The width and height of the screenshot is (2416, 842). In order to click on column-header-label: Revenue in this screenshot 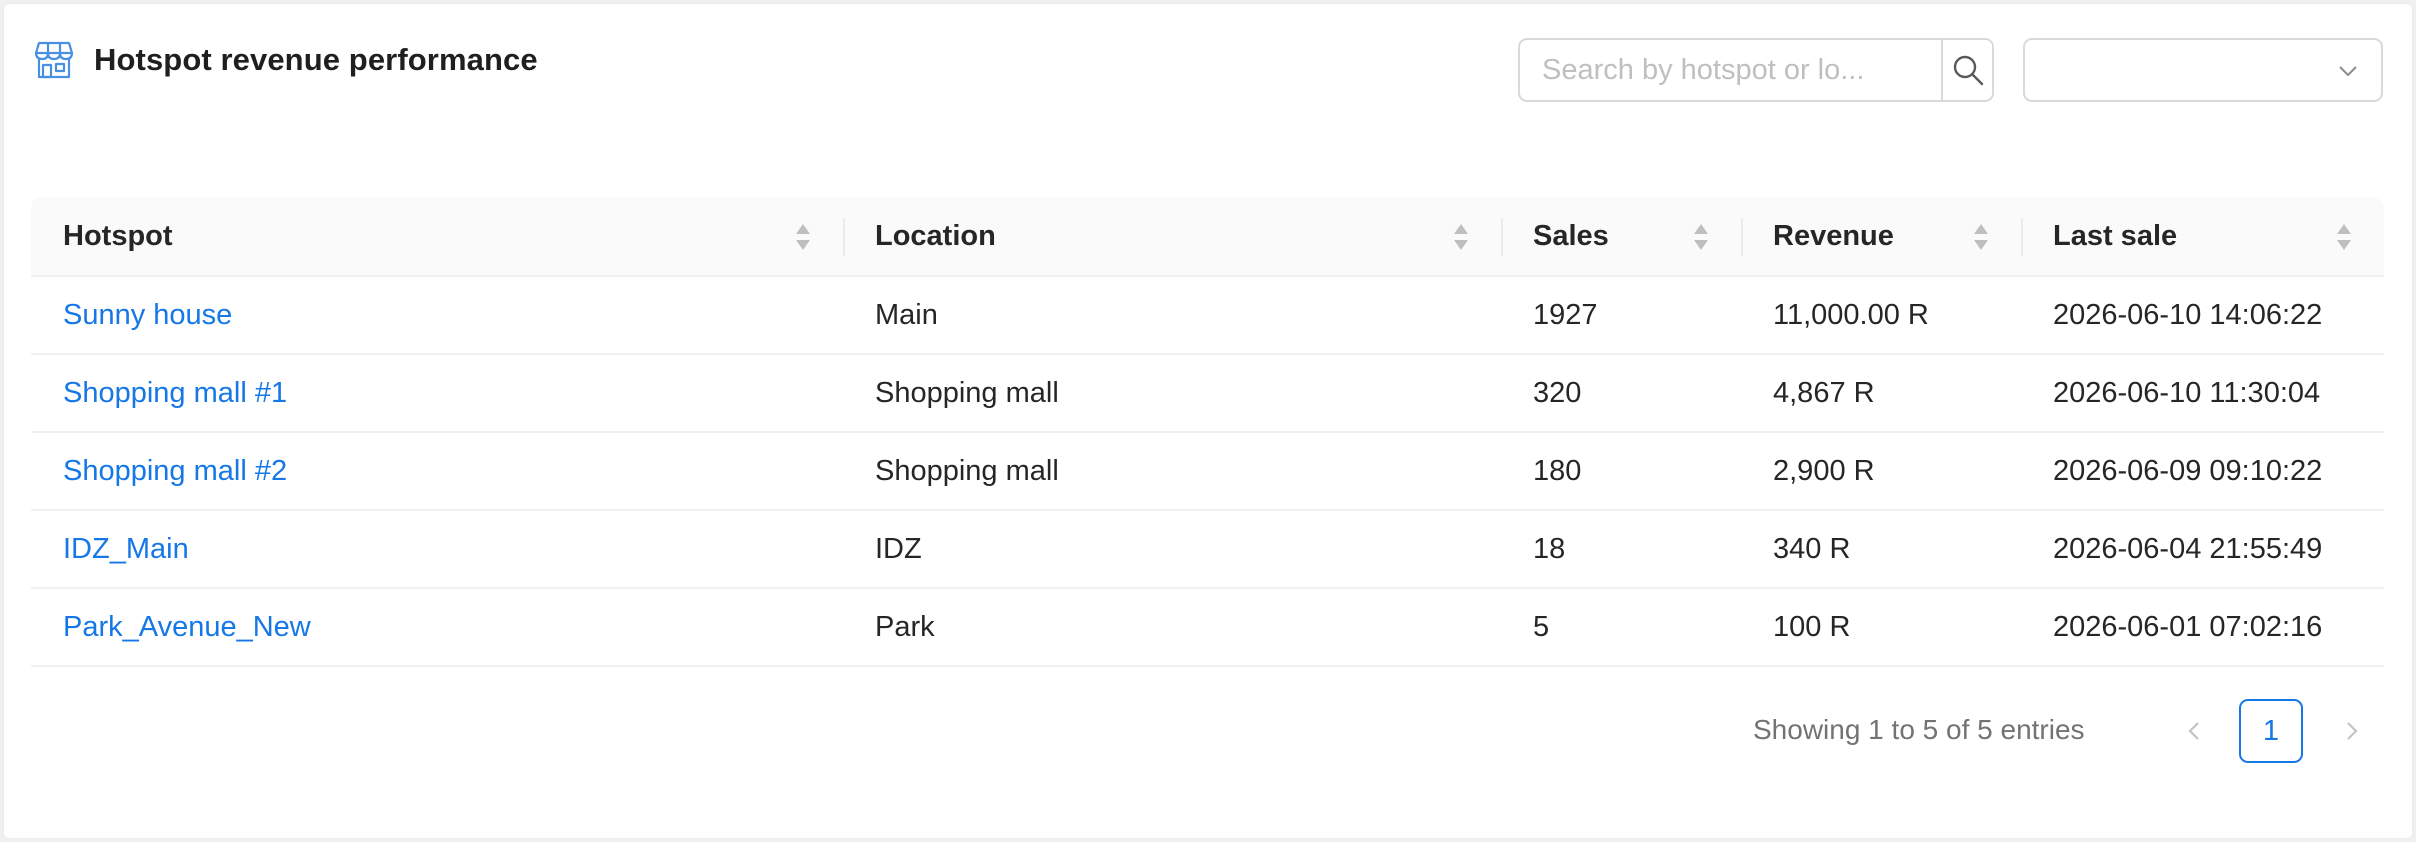, I will do `click(1833, 236)`.